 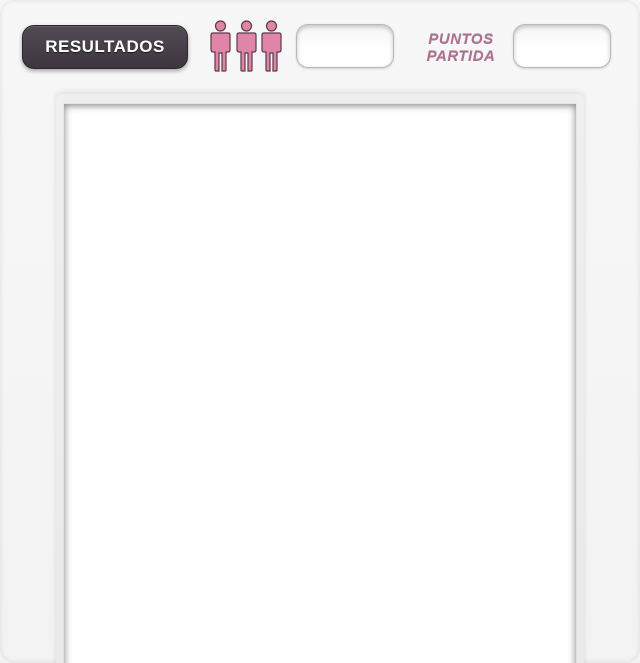 I want to click on results-button: RESULTADOS, so click(x=105, y=47).